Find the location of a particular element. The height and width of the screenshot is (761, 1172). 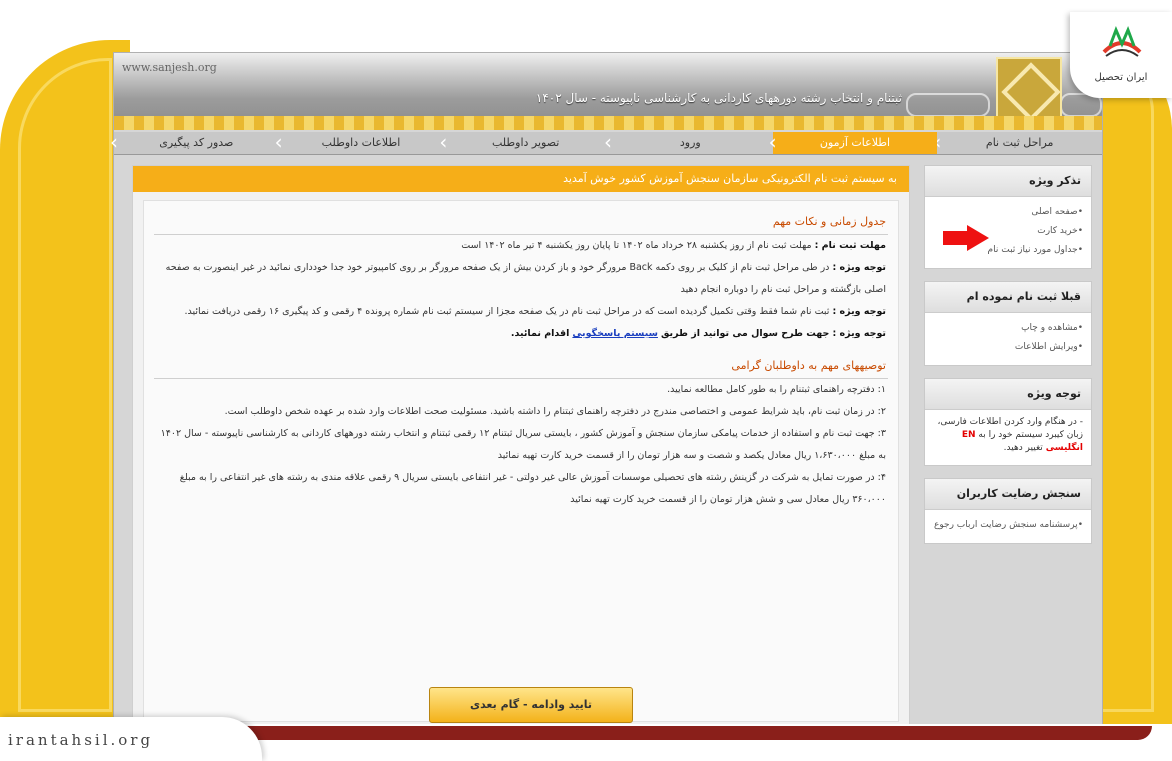

sidebar-link-home: صفحه اصلی is located at coordinates (1008, 212).